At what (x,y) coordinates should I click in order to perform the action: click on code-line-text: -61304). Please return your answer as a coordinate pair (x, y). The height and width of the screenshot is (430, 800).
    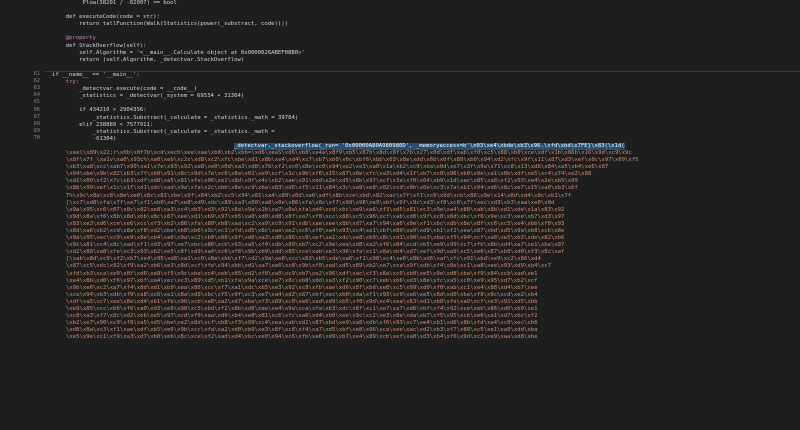
    Looking at the image, I should click on (104, 138).